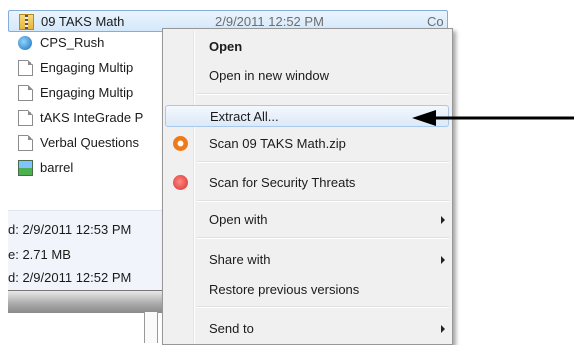 The image size is (588, 345). Describe the element at coordinates (226, 46) in the screenshot. I see `menu-item-label: Open` at that location.